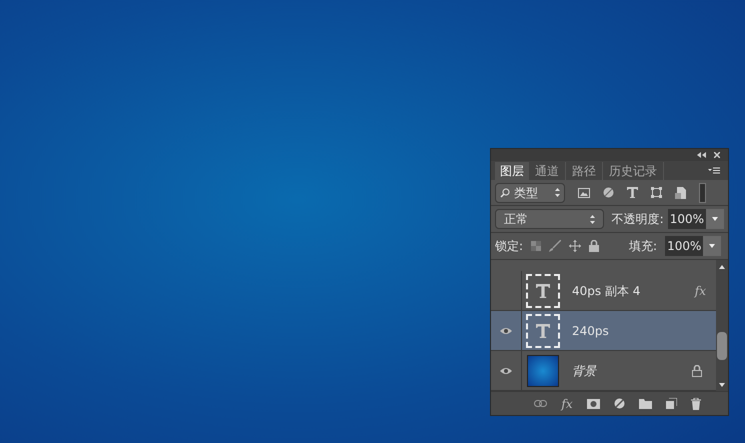 The image size is (745, 443). I want to click on layer-name: 240ps, so click(591, 331).